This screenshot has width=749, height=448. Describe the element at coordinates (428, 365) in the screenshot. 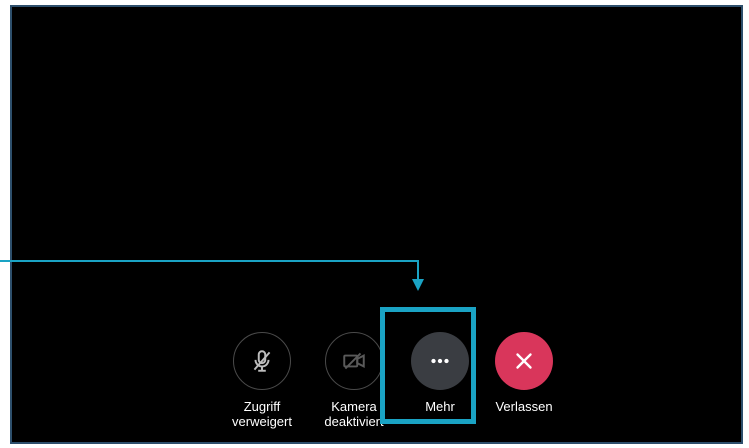

I see `more-highlight-box` at that location.